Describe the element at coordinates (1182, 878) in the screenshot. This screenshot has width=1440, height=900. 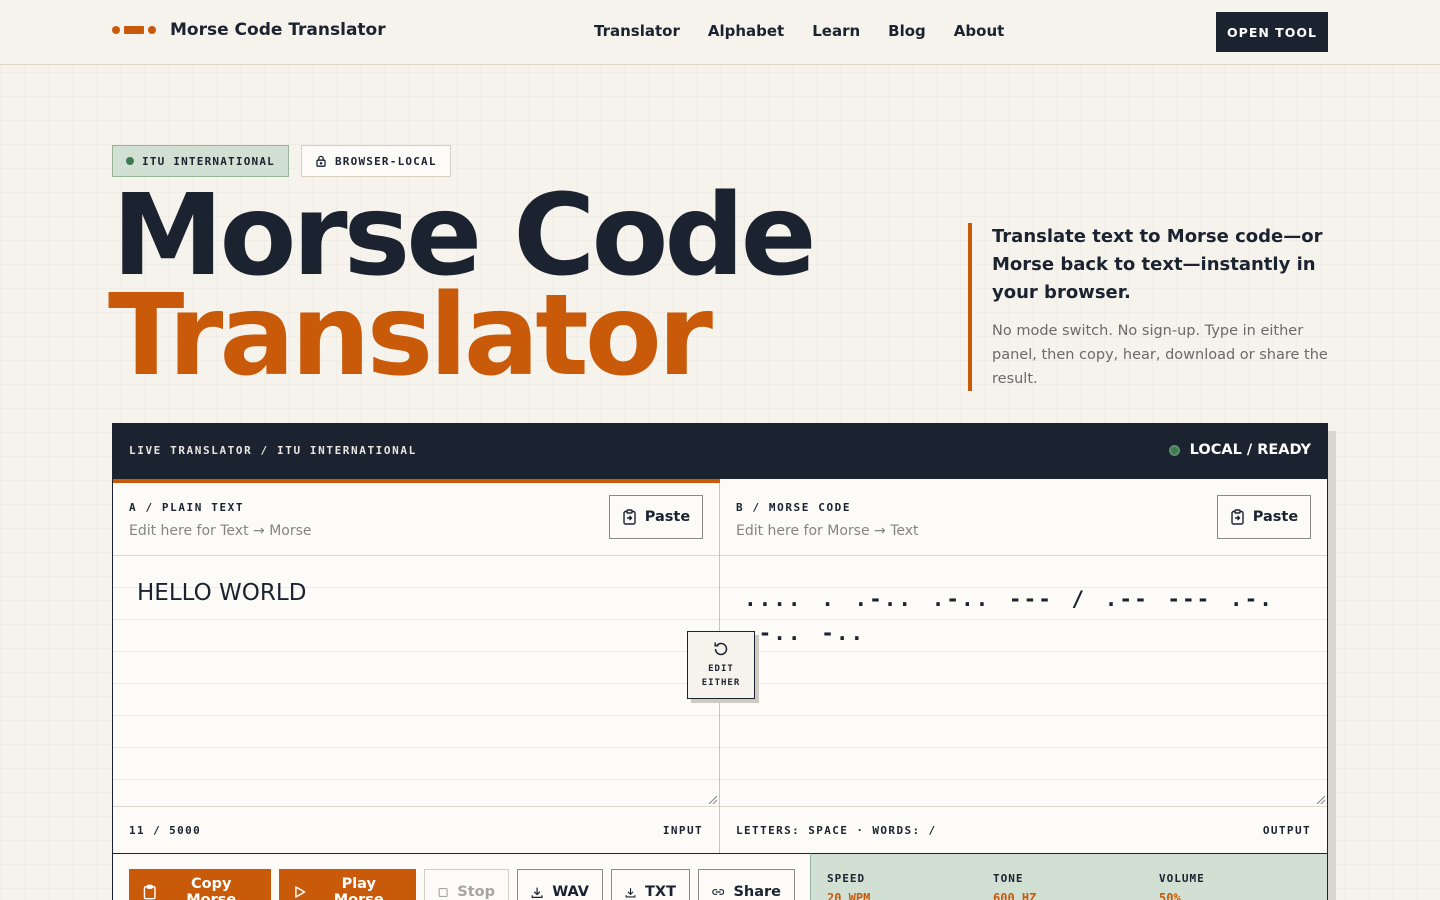
I see `volume-label: VOLUME` at that location.